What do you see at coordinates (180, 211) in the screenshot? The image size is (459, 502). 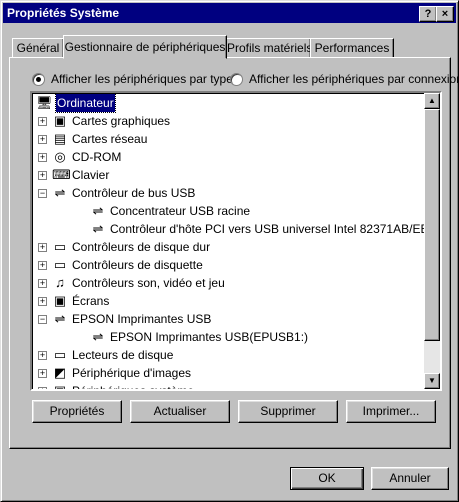 I see `tree-item-label: Concentrateur USB racine` at bounding box center [180, 211].